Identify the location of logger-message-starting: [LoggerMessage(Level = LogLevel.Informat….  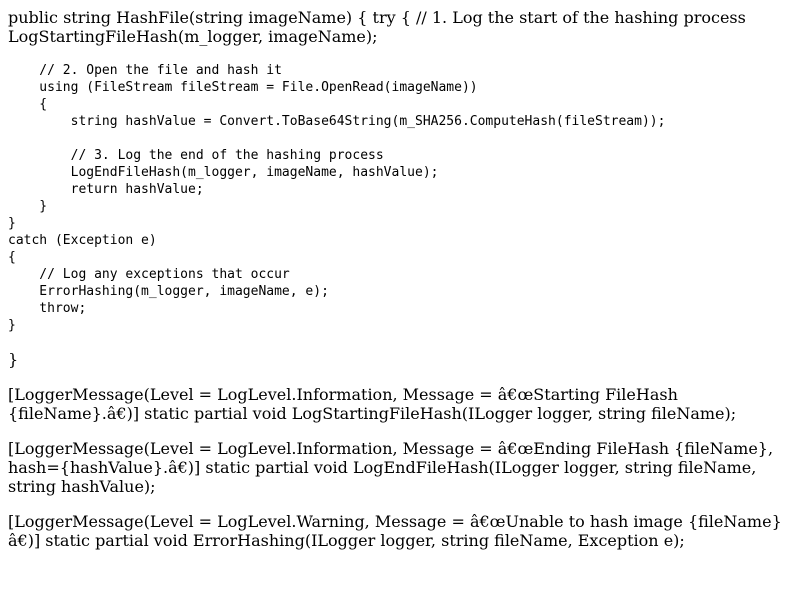
(372, 404).